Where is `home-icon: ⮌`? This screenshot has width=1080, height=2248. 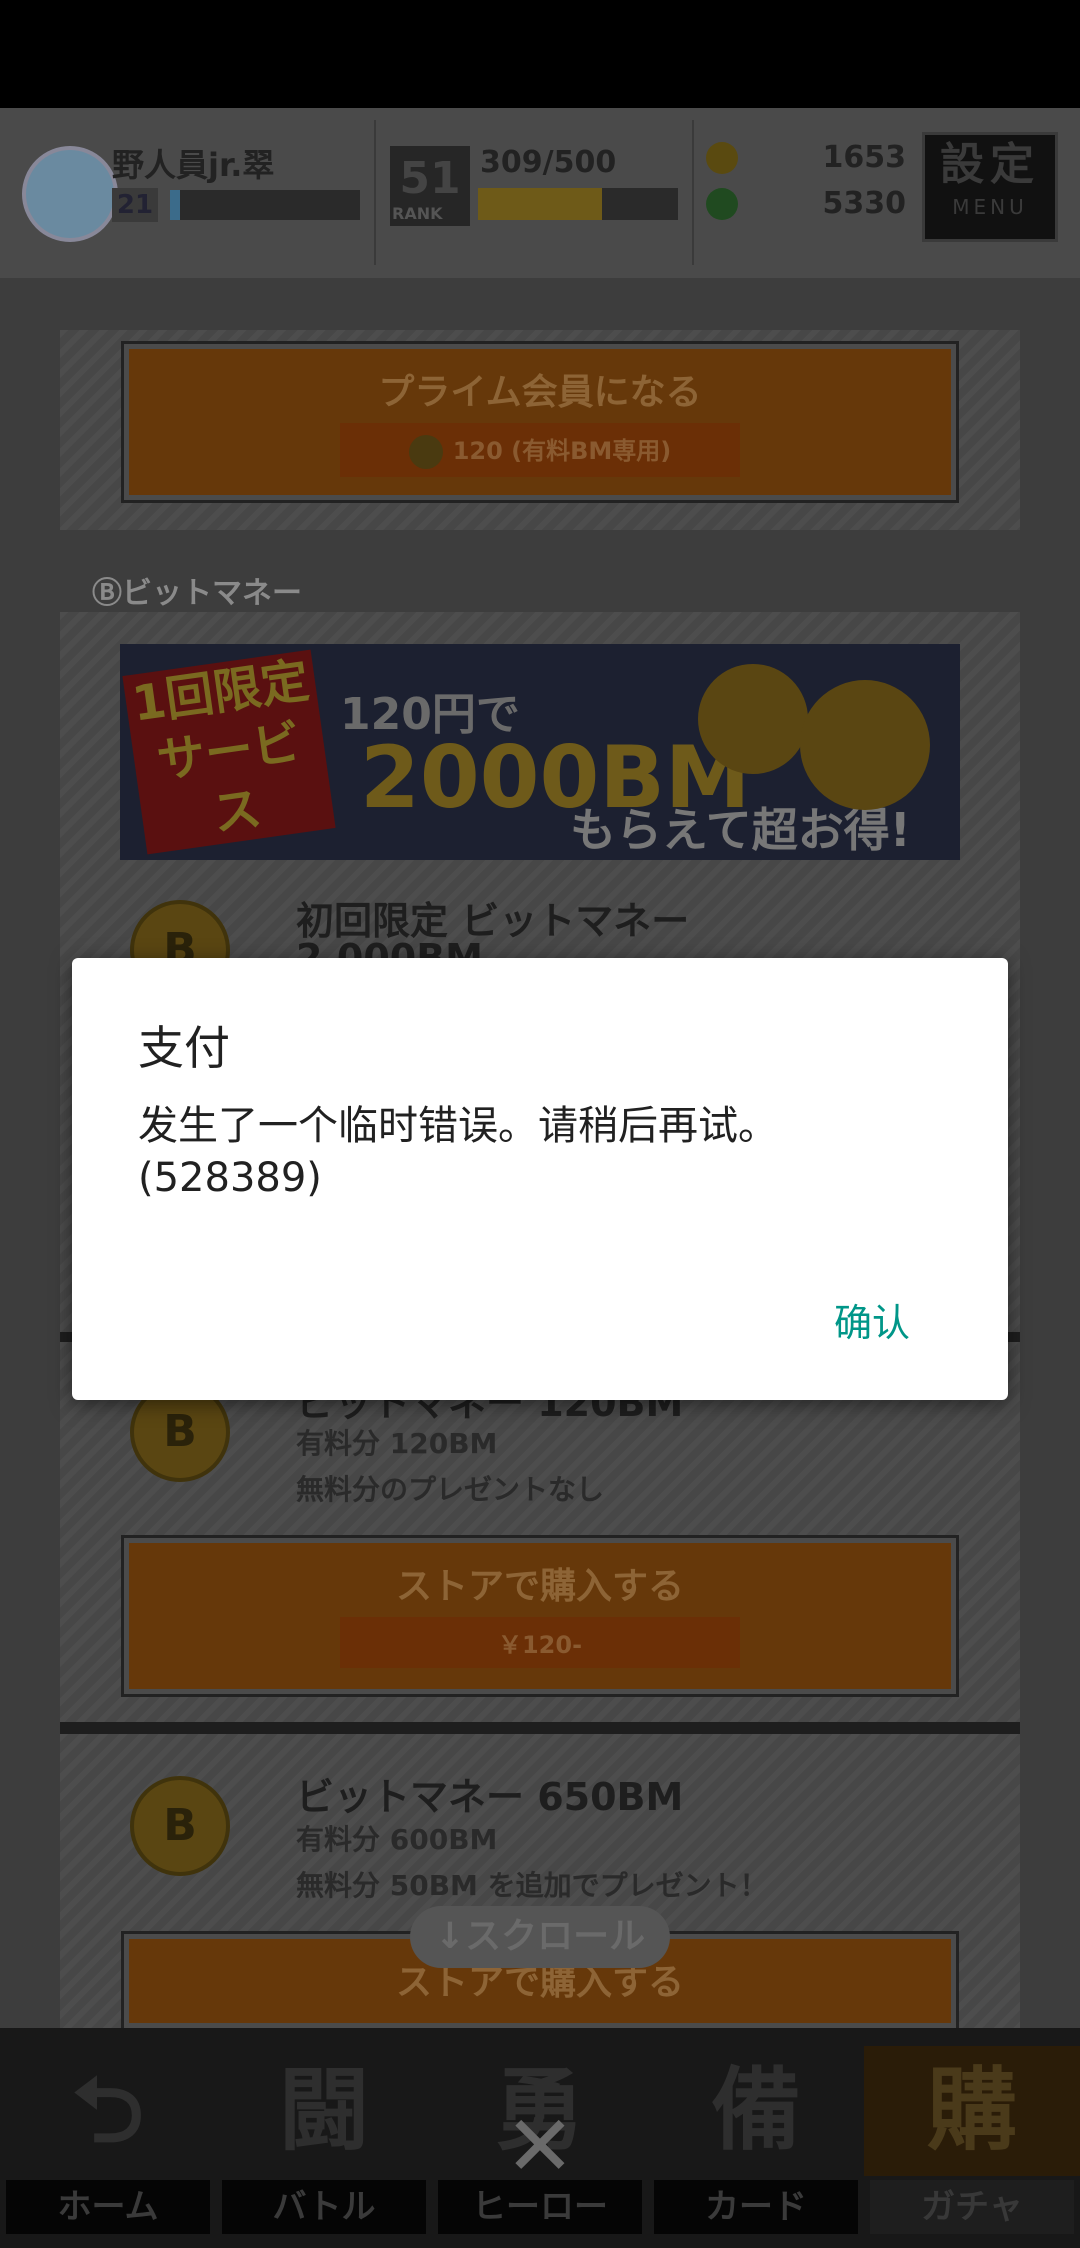
home-icon: ⮌ is located at coordinates (108, 2110).